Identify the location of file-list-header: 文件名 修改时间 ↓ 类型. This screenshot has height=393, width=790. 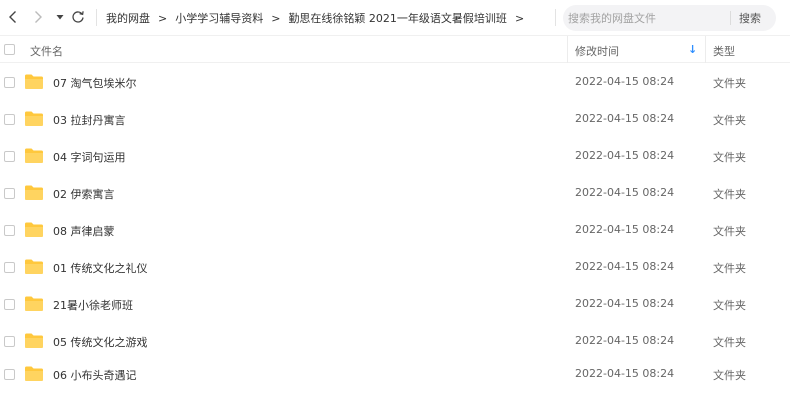
(395, 49).